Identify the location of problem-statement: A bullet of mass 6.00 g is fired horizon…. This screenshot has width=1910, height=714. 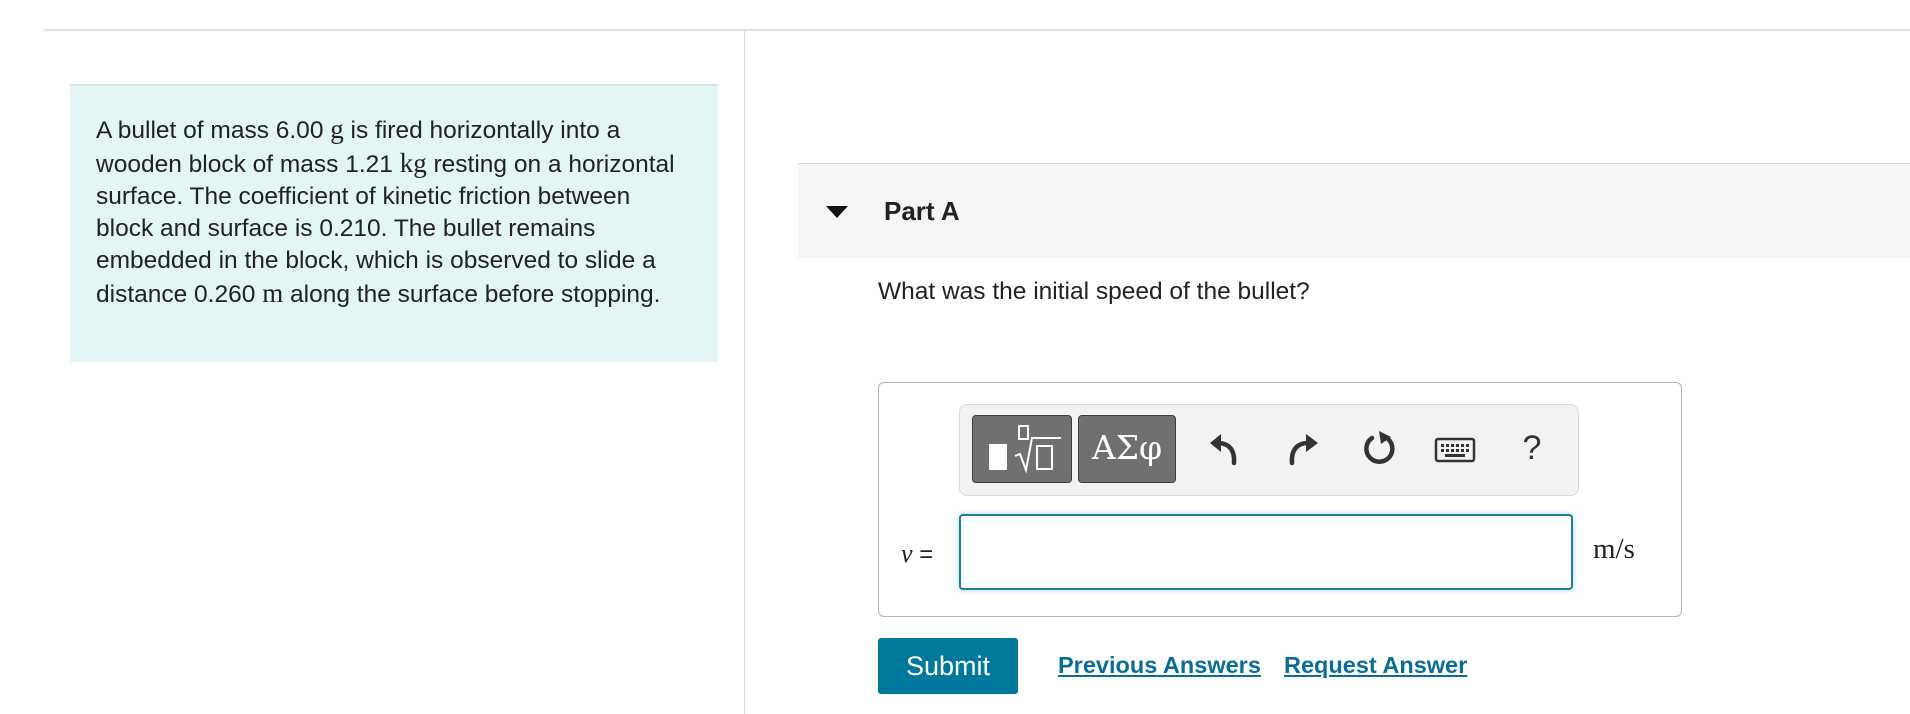
(394, 223).